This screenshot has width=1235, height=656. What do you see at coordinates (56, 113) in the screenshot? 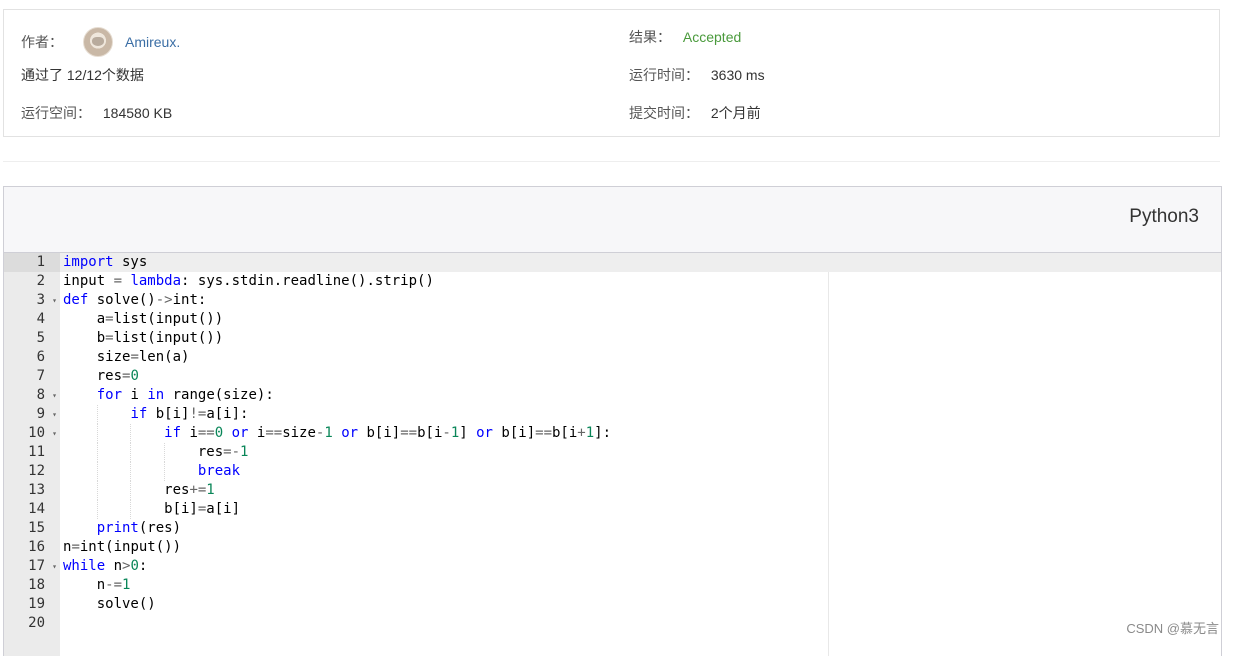
I see `space-label: 运行空间：` at bounding box center [56, 113].